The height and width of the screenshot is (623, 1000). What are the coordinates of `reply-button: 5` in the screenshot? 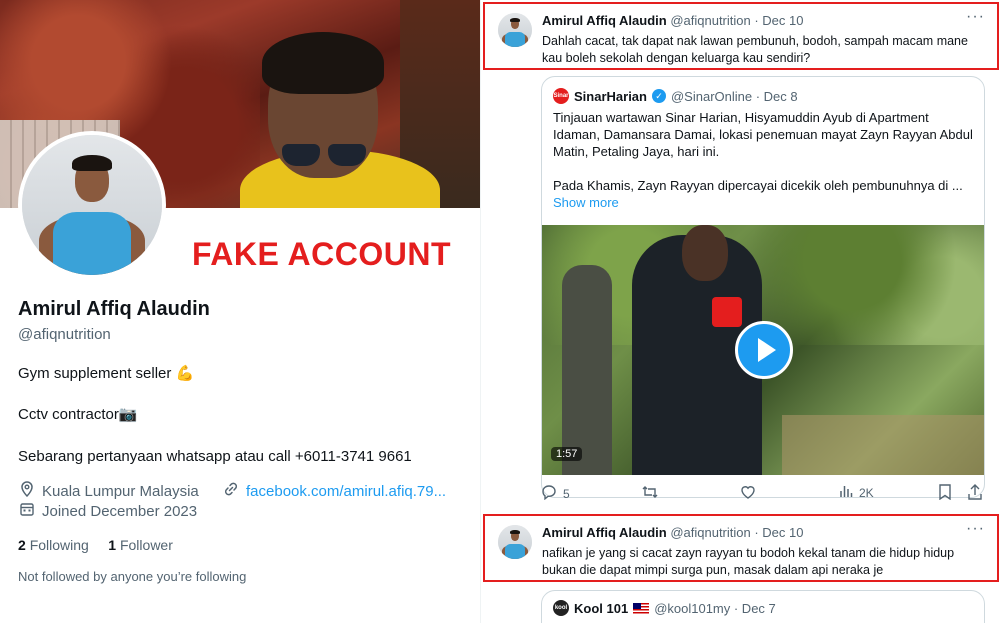 It's located at (555, 493).